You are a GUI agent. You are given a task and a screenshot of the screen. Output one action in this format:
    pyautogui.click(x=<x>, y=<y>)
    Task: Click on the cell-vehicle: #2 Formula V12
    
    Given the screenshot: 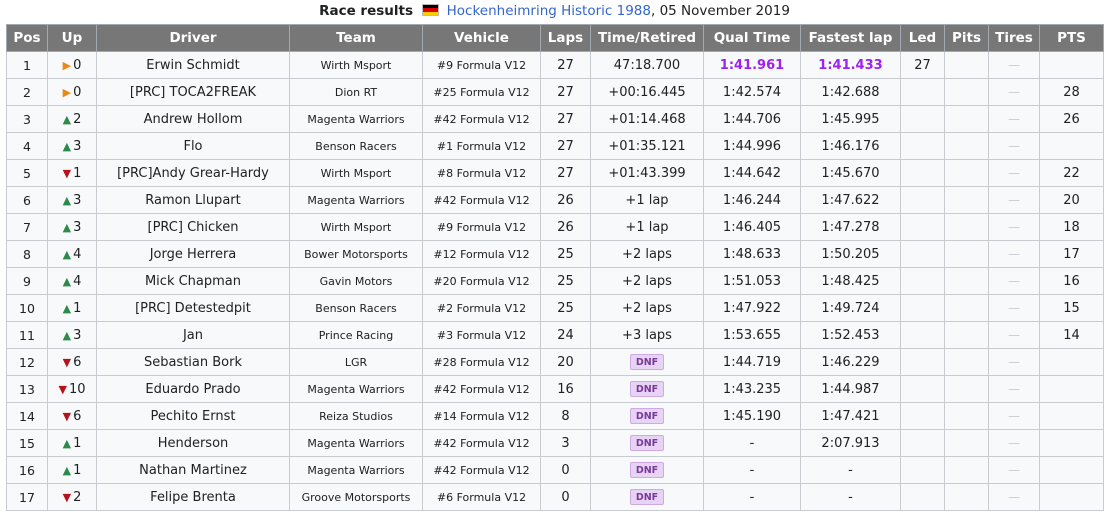 What is the action you would take?
    pyautogui.click(x=481, y=308)
    